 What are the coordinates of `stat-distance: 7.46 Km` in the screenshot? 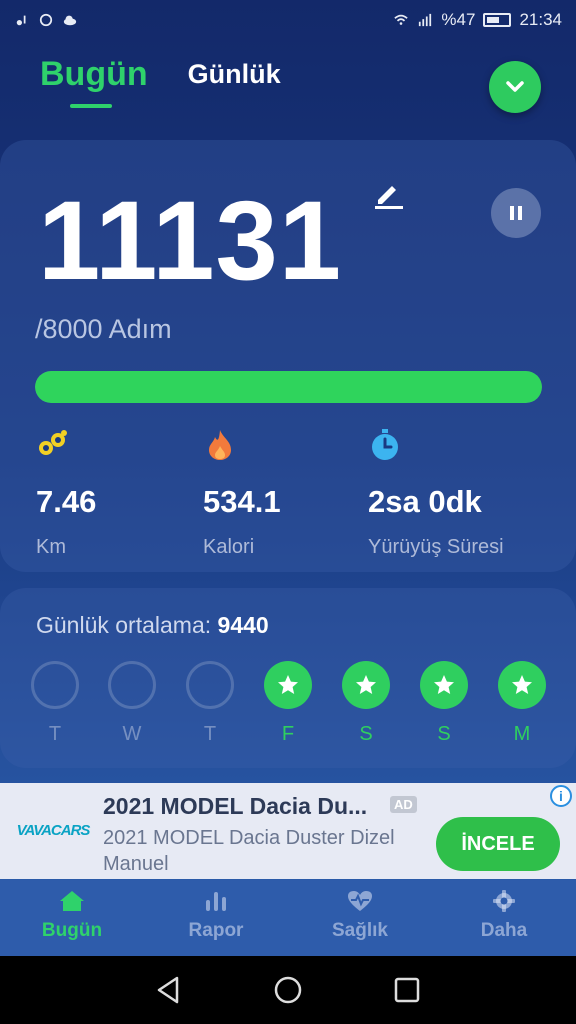 It's located at (66, 493).